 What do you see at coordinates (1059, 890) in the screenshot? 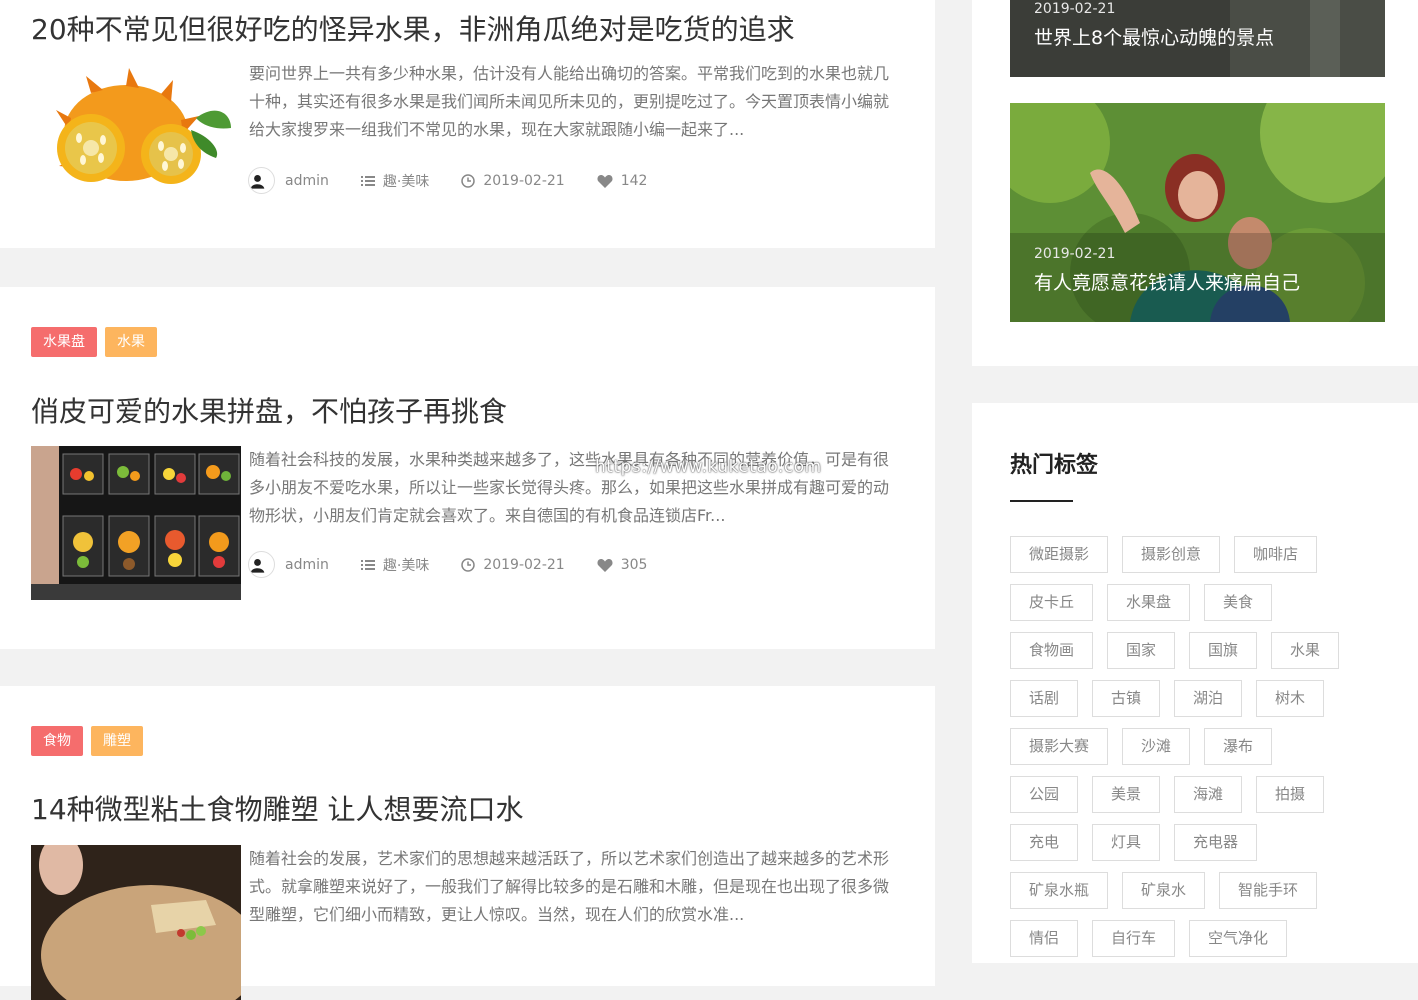
I see `tag-link: 矿泉水瓶` at bounding box center [1059, 890].